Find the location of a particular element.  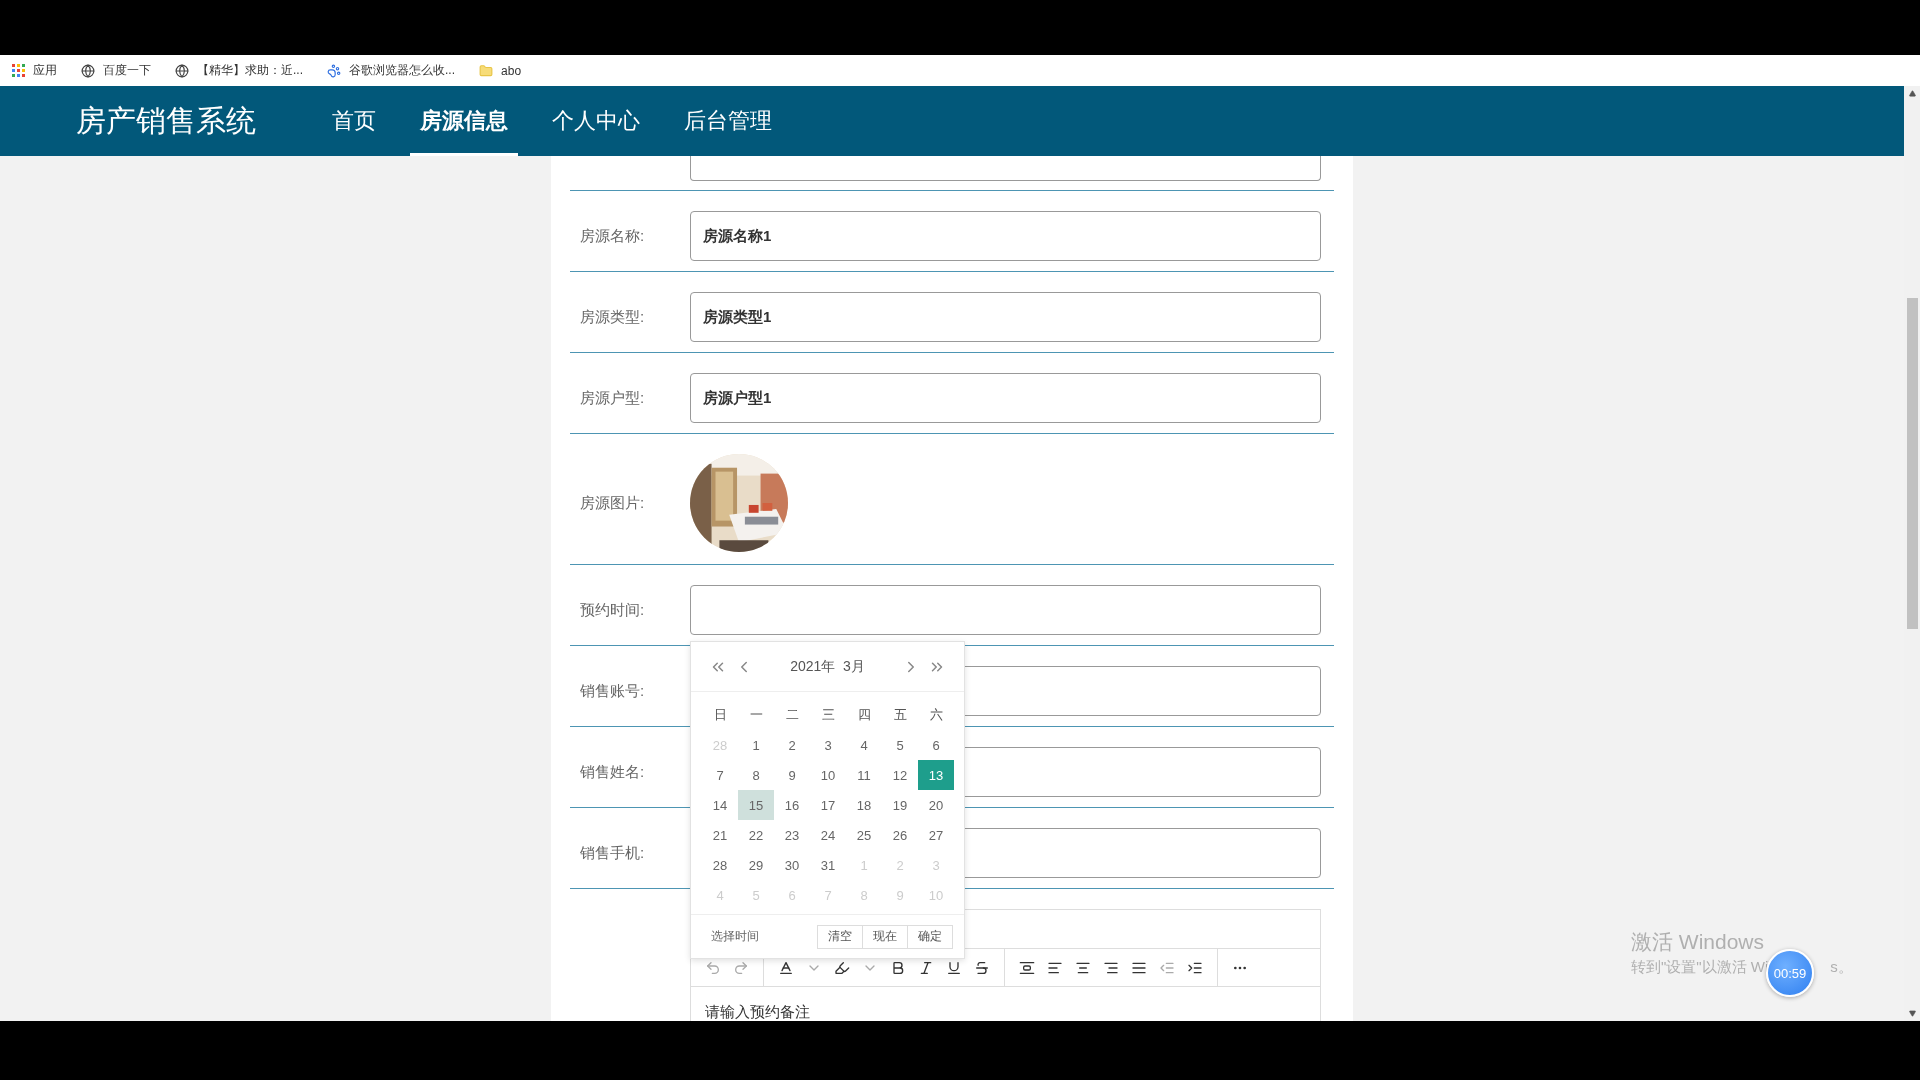

weekday-label: 四 is located at coordinates (864, 715).